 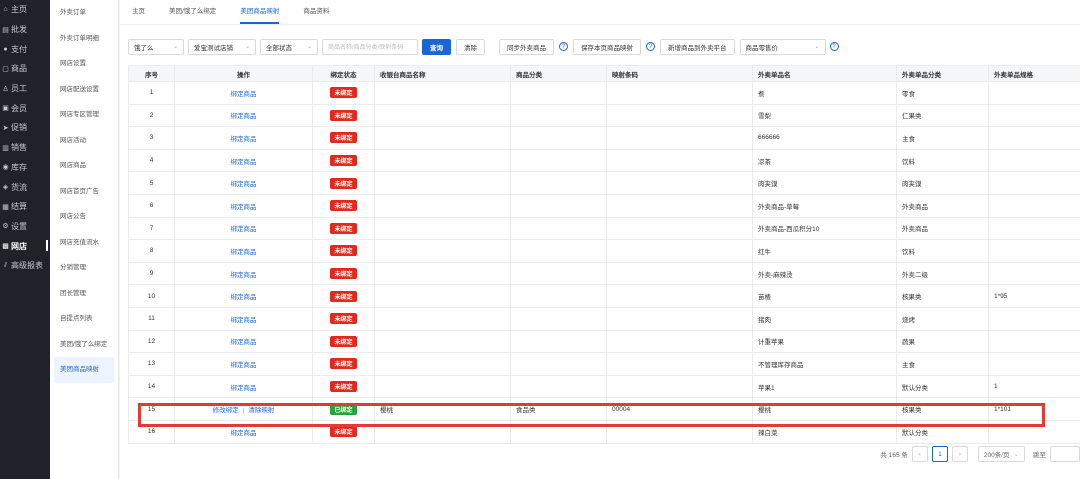 What do you see at coordinates (260, 13) in the screenshot?
I see `tab-item: 美团商品映射` at bounding box center [260, 13].